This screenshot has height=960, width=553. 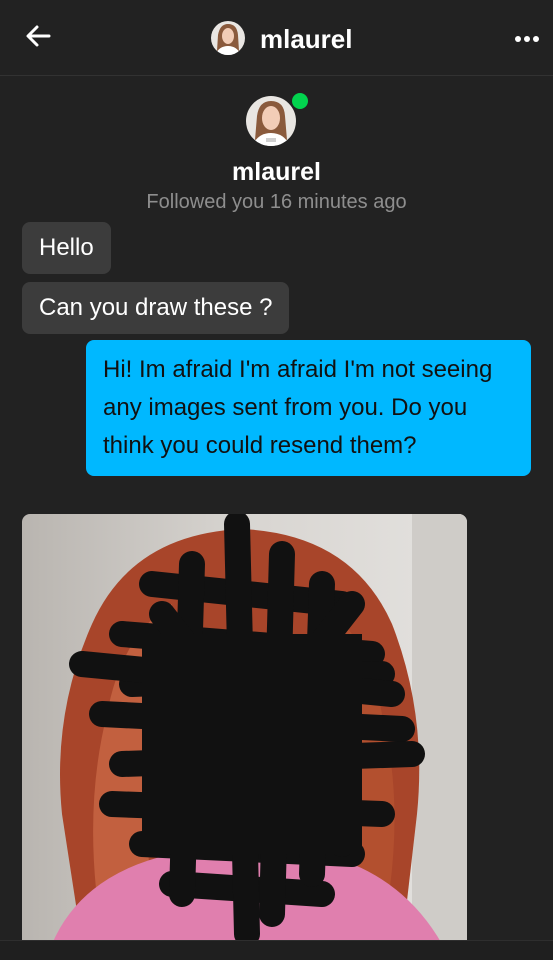 What do you see at coordinates (276, 950) in the screenshot?
I see `message-input-bar` at bounding box center [276, 950].